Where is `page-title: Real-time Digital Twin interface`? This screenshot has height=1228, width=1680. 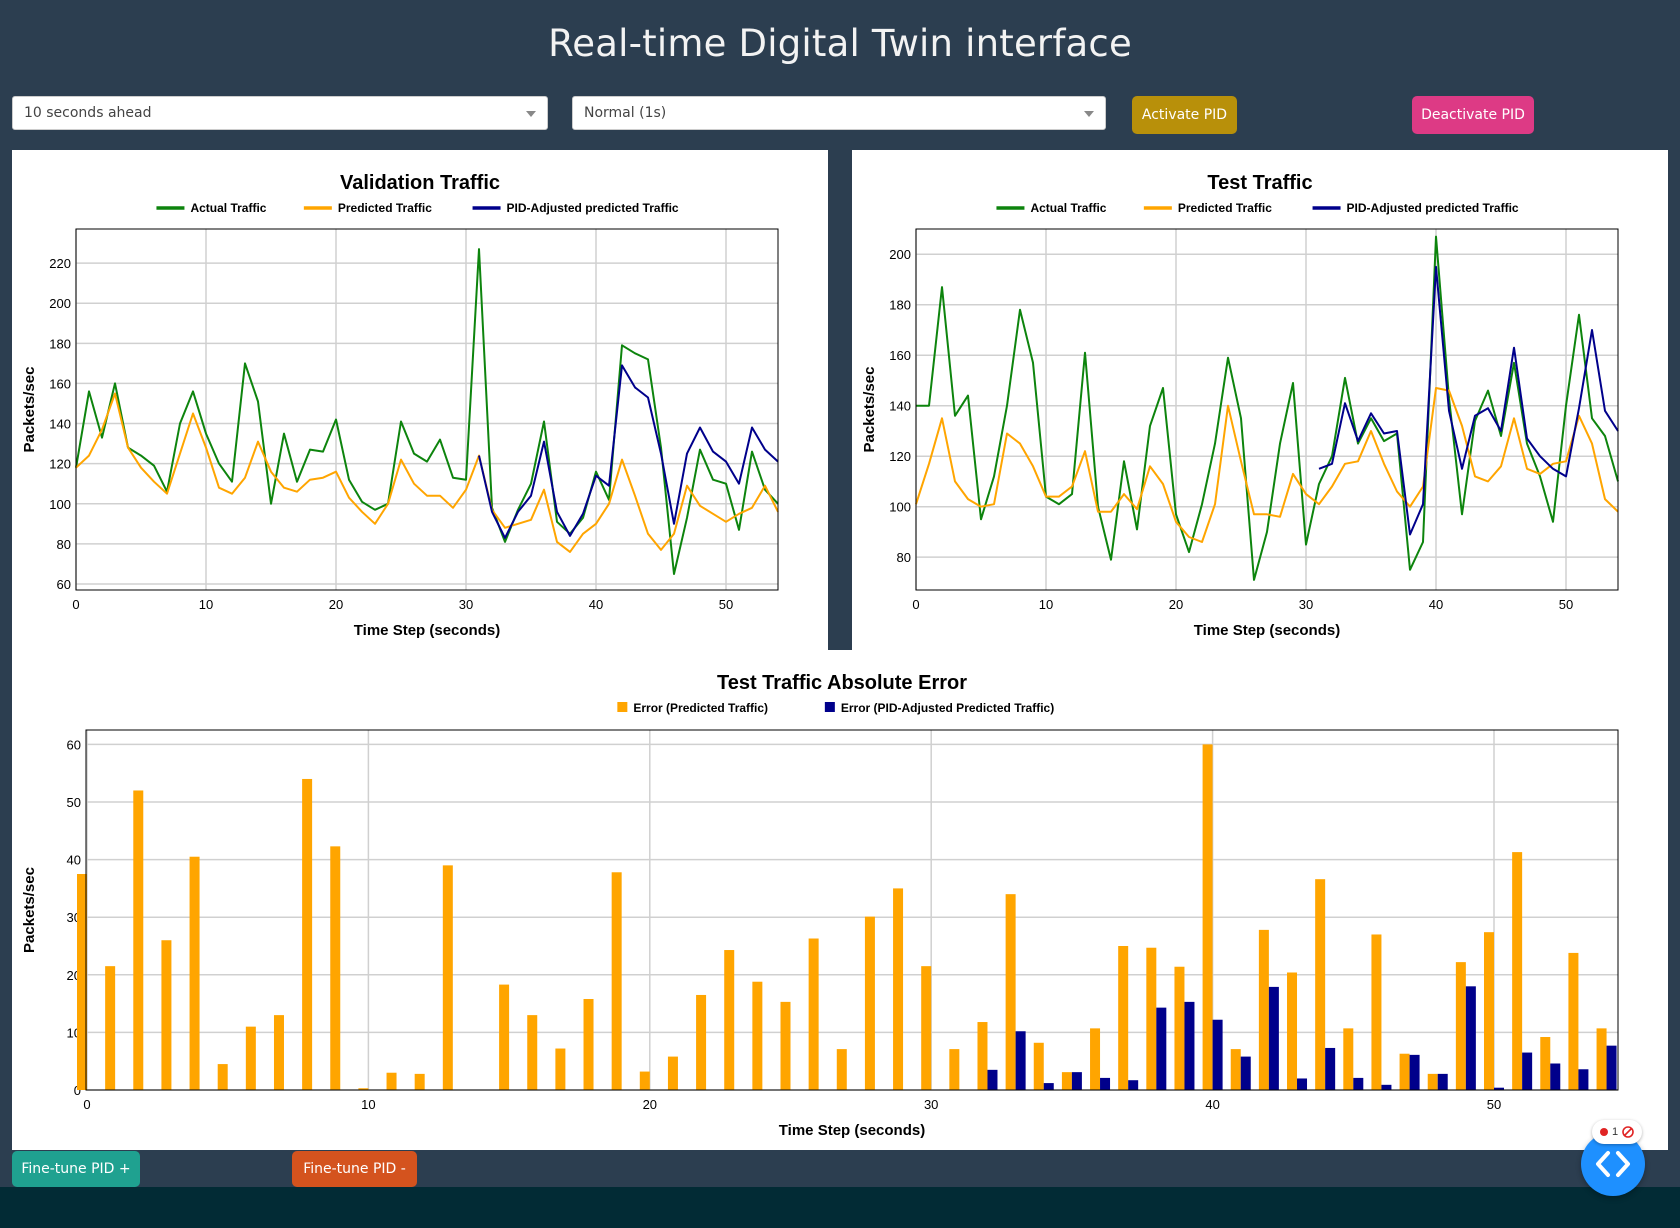 page-title: Real-time Digital Twin interface is located at coordinates (840, 43).